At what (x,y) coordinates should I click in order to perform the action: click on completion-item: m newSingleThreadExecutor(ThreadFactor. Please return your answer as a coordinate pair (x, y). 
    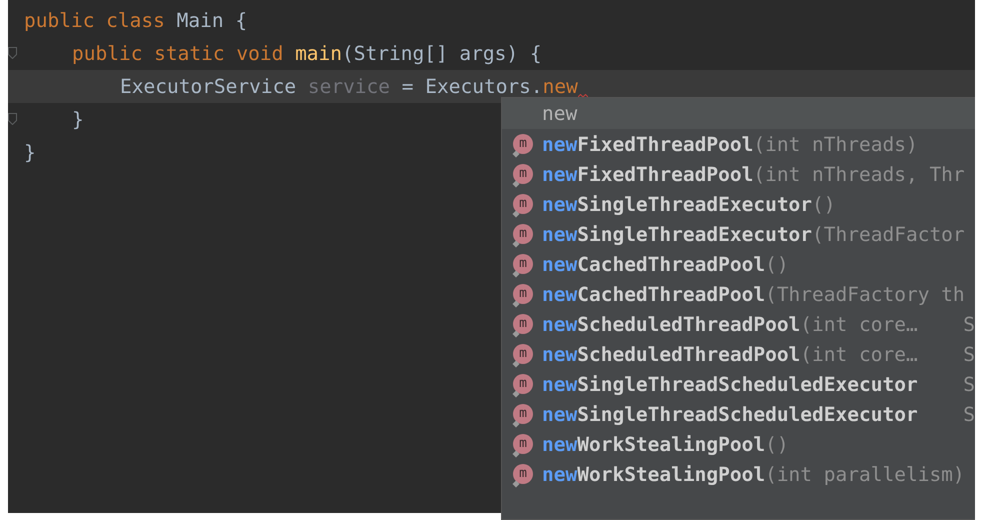
    Looking at the image, I should click on (738, 234).